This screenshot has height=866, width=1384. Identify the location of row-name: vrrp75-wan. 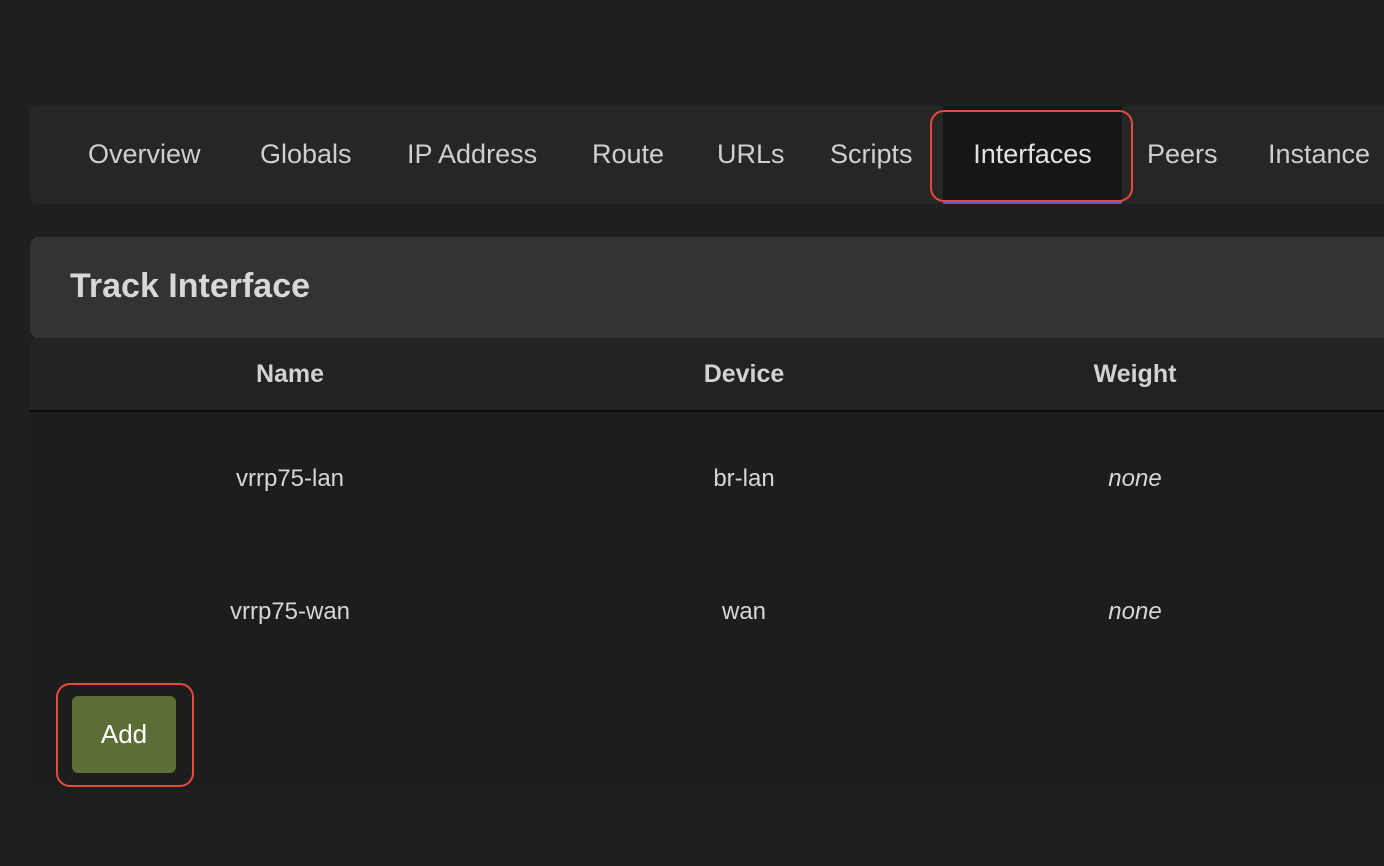
(290, 611).